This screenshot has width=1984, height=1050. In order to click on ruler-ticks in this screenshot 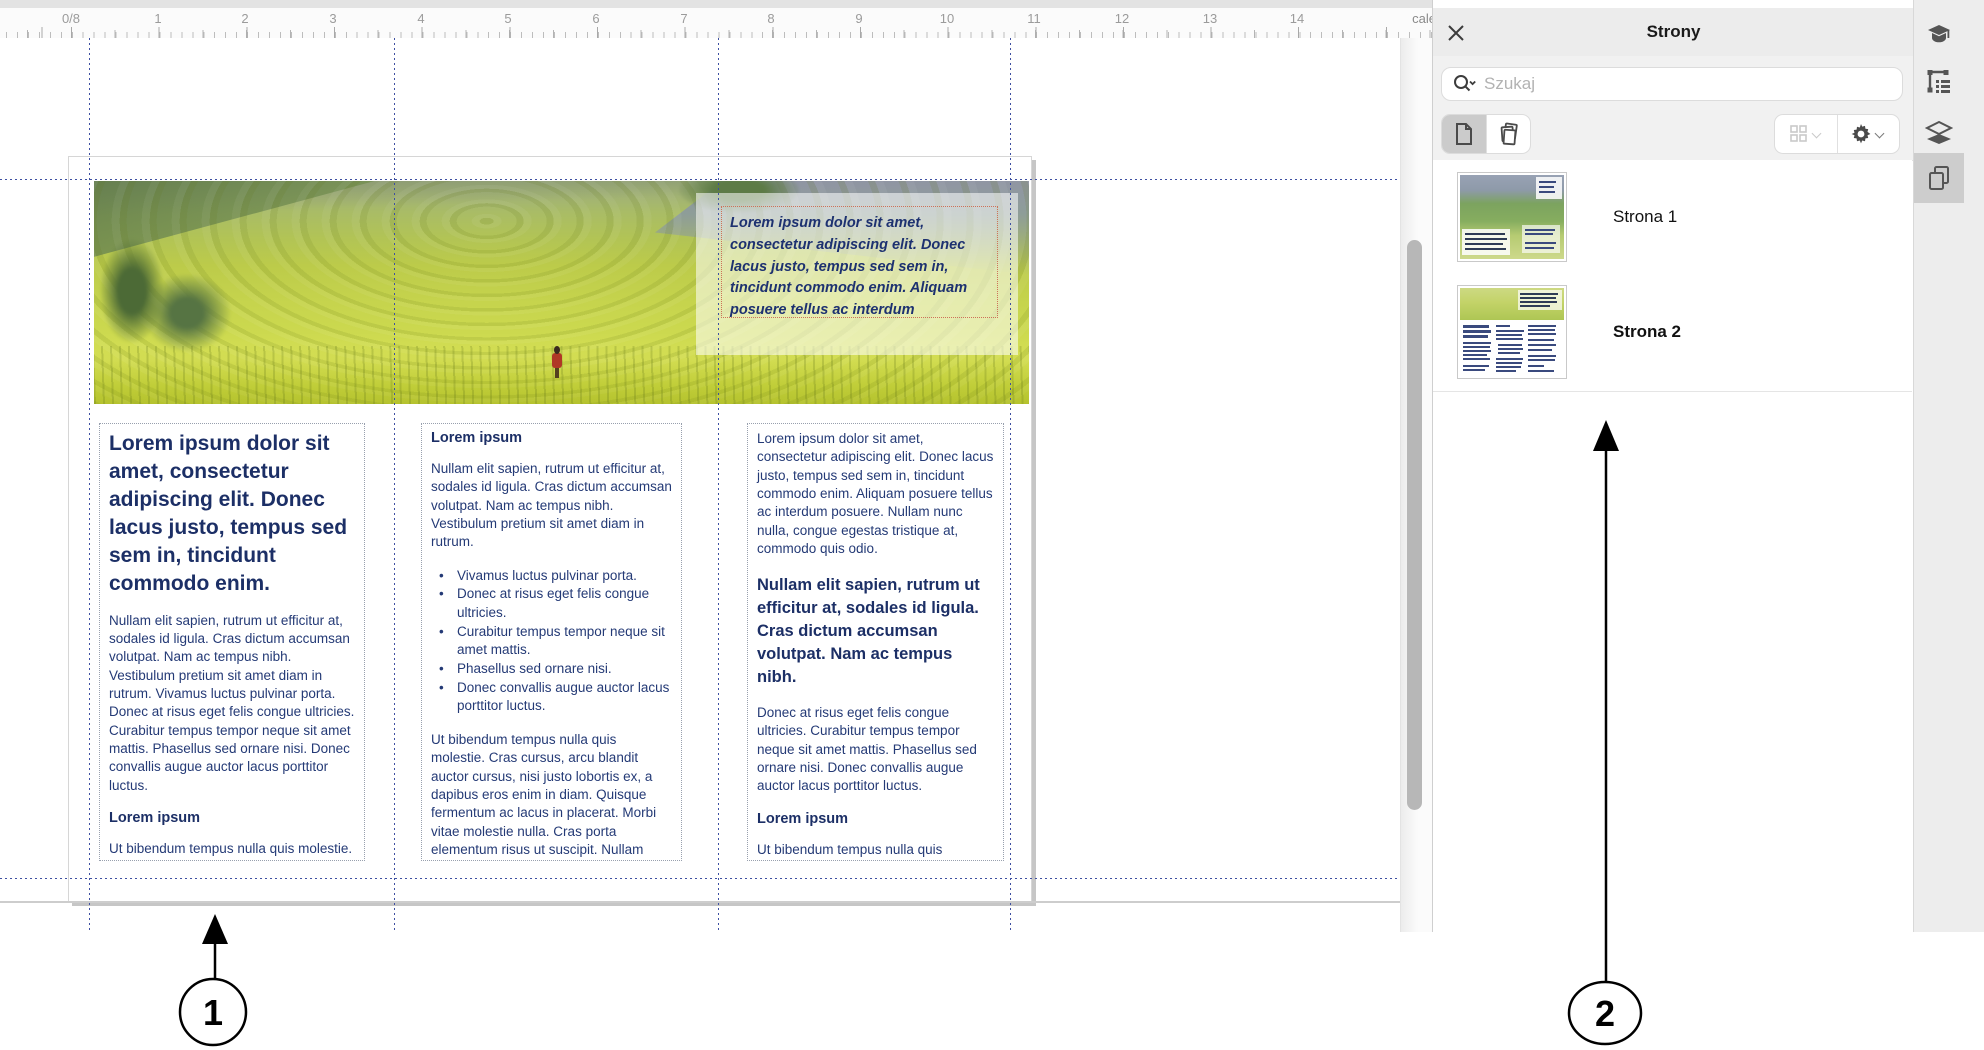, I will do `click(716, 32)`.